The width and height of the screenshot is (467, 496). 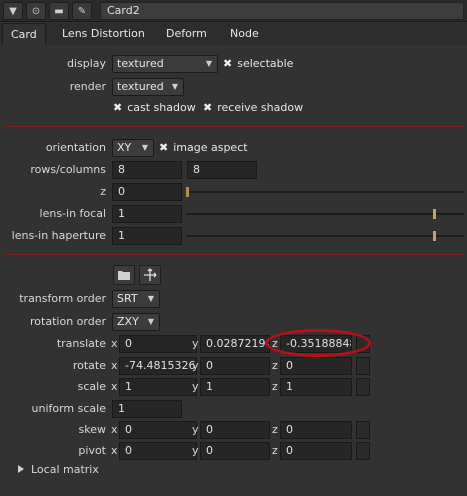 What do you see at coordinates (128, 321) in the screenshot?
I see `rotation-order-value: ZXY` at bounding box center [128, 321].